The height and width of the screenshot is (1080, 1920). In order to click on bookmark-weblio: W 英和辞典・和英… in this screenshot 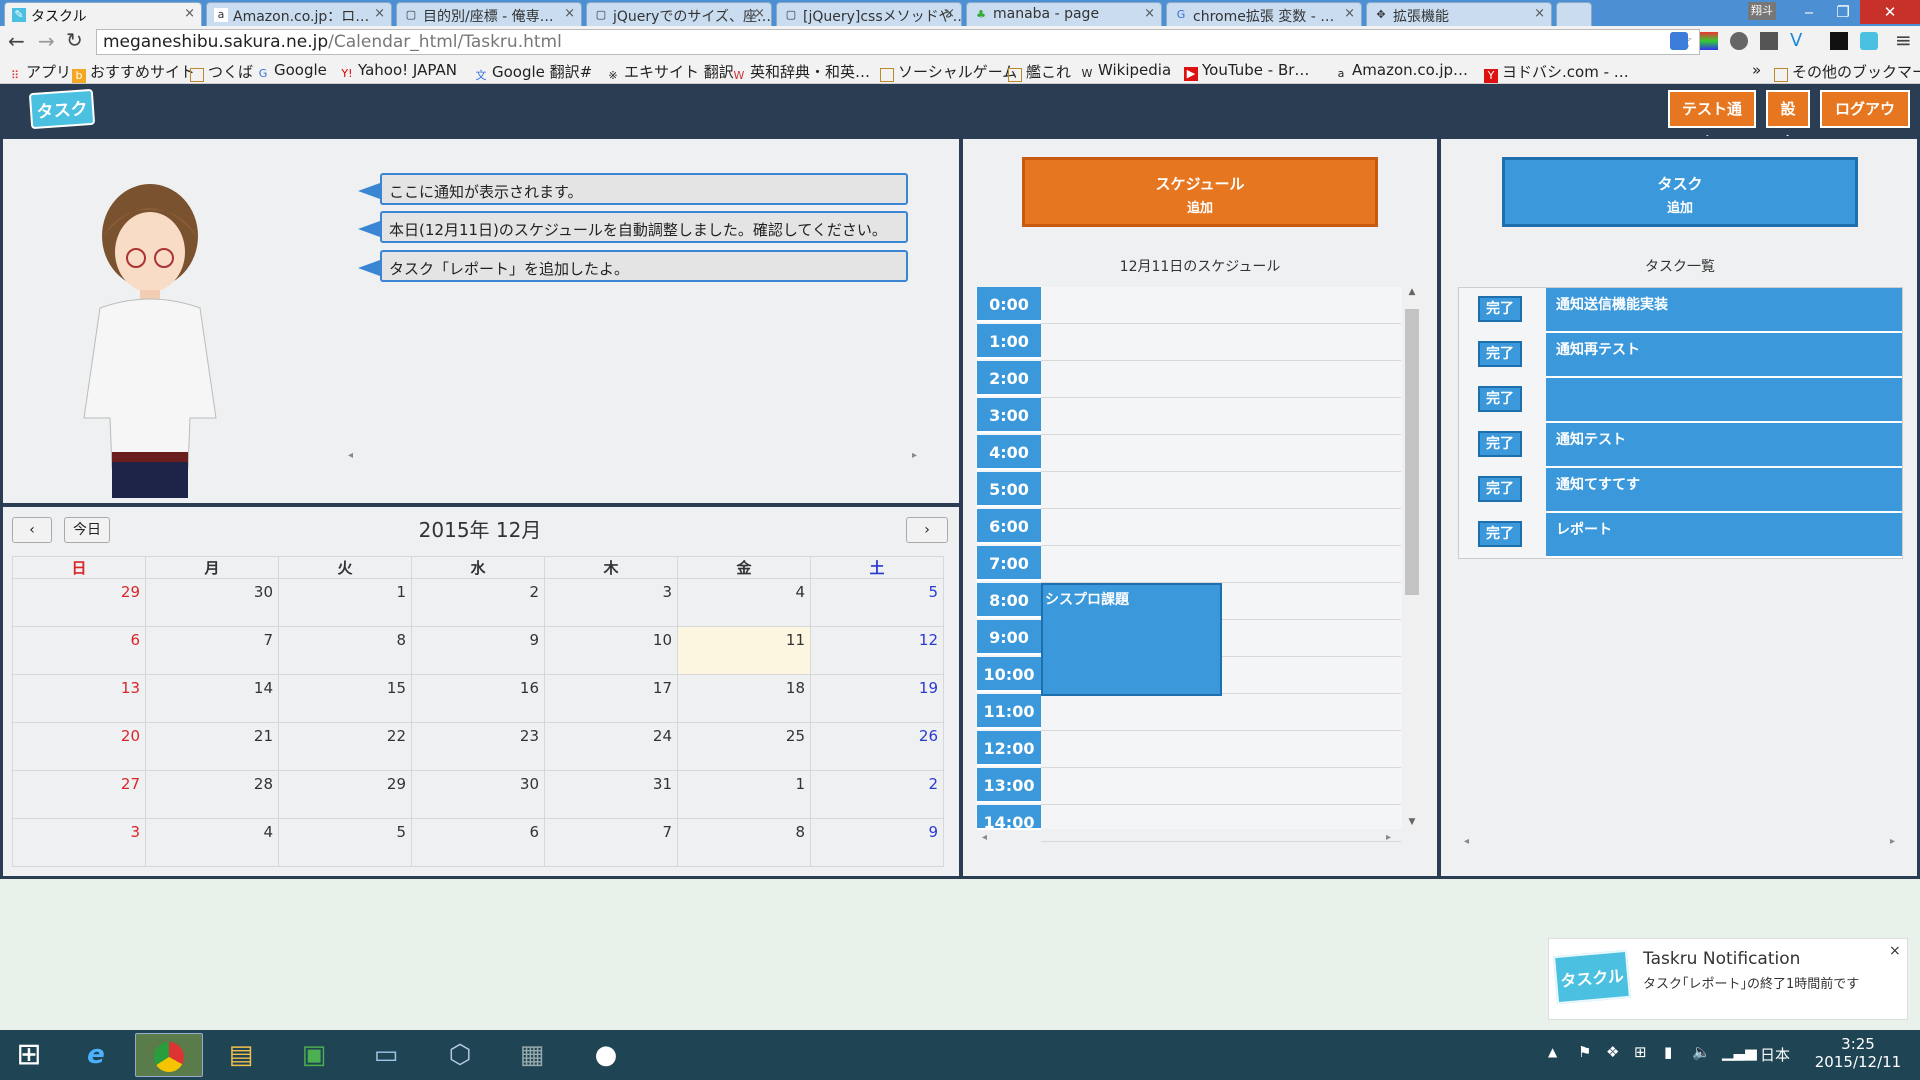, I will do `click(801, 72)`.